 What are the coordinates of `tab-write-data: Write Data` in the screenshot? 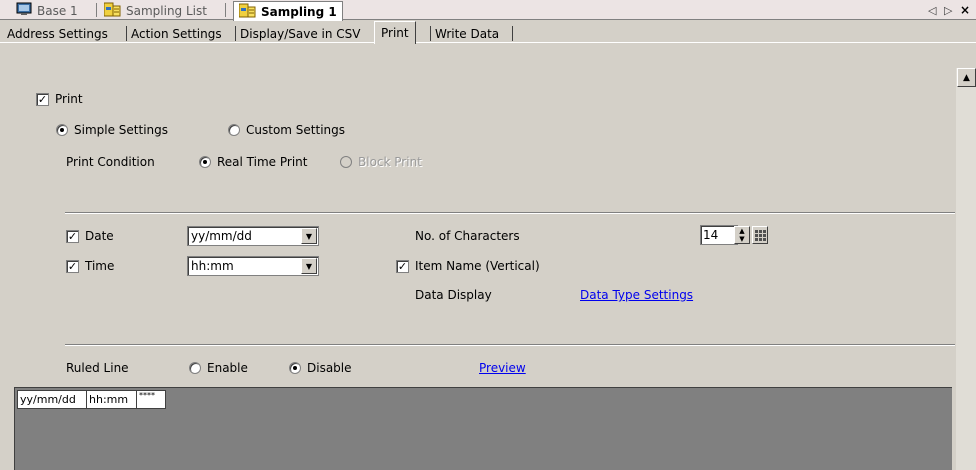 It's located at (467, 33).